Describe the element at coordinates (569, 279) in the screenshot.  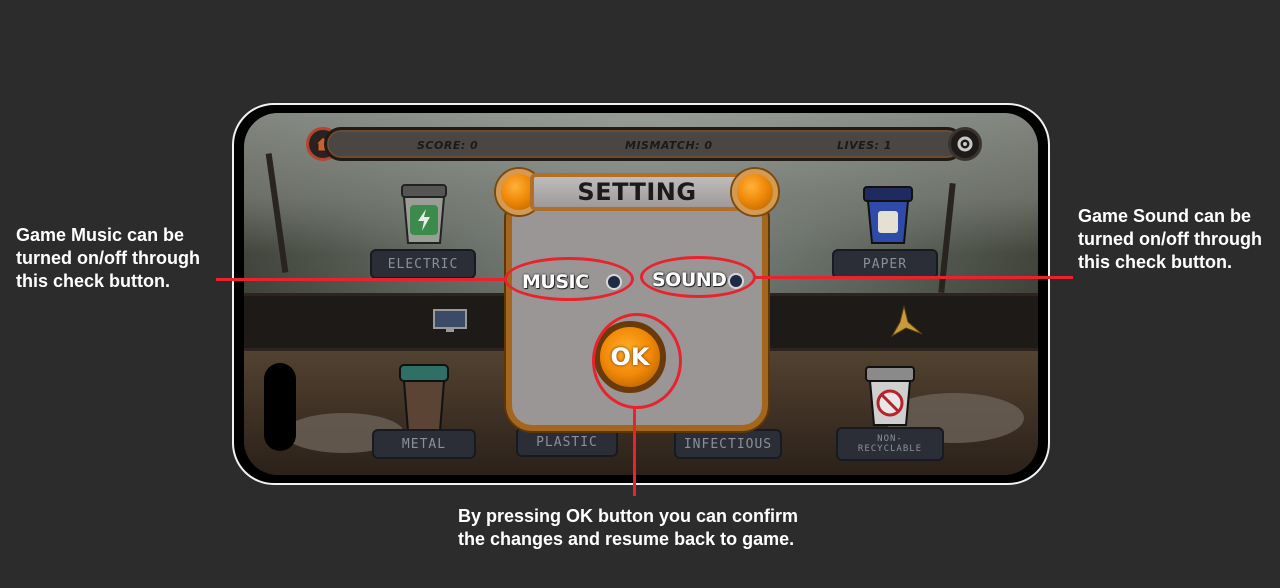
I see `music-highlight` at that location.